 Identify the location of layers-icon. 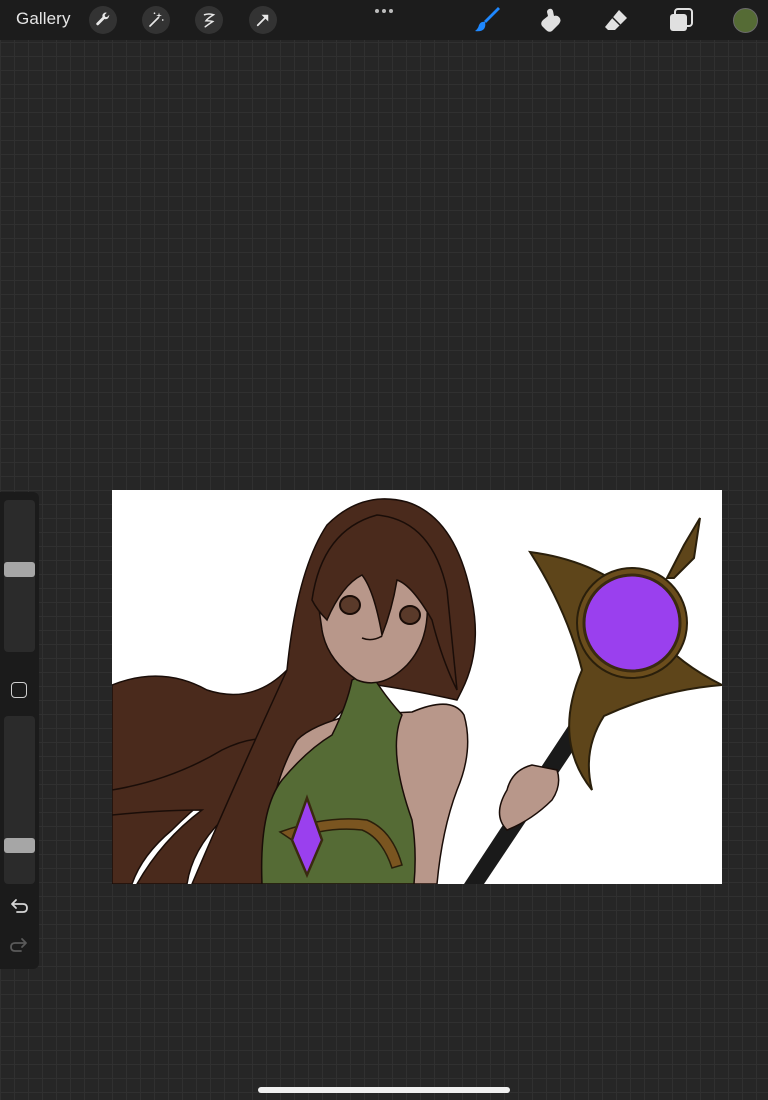
(681, 19).